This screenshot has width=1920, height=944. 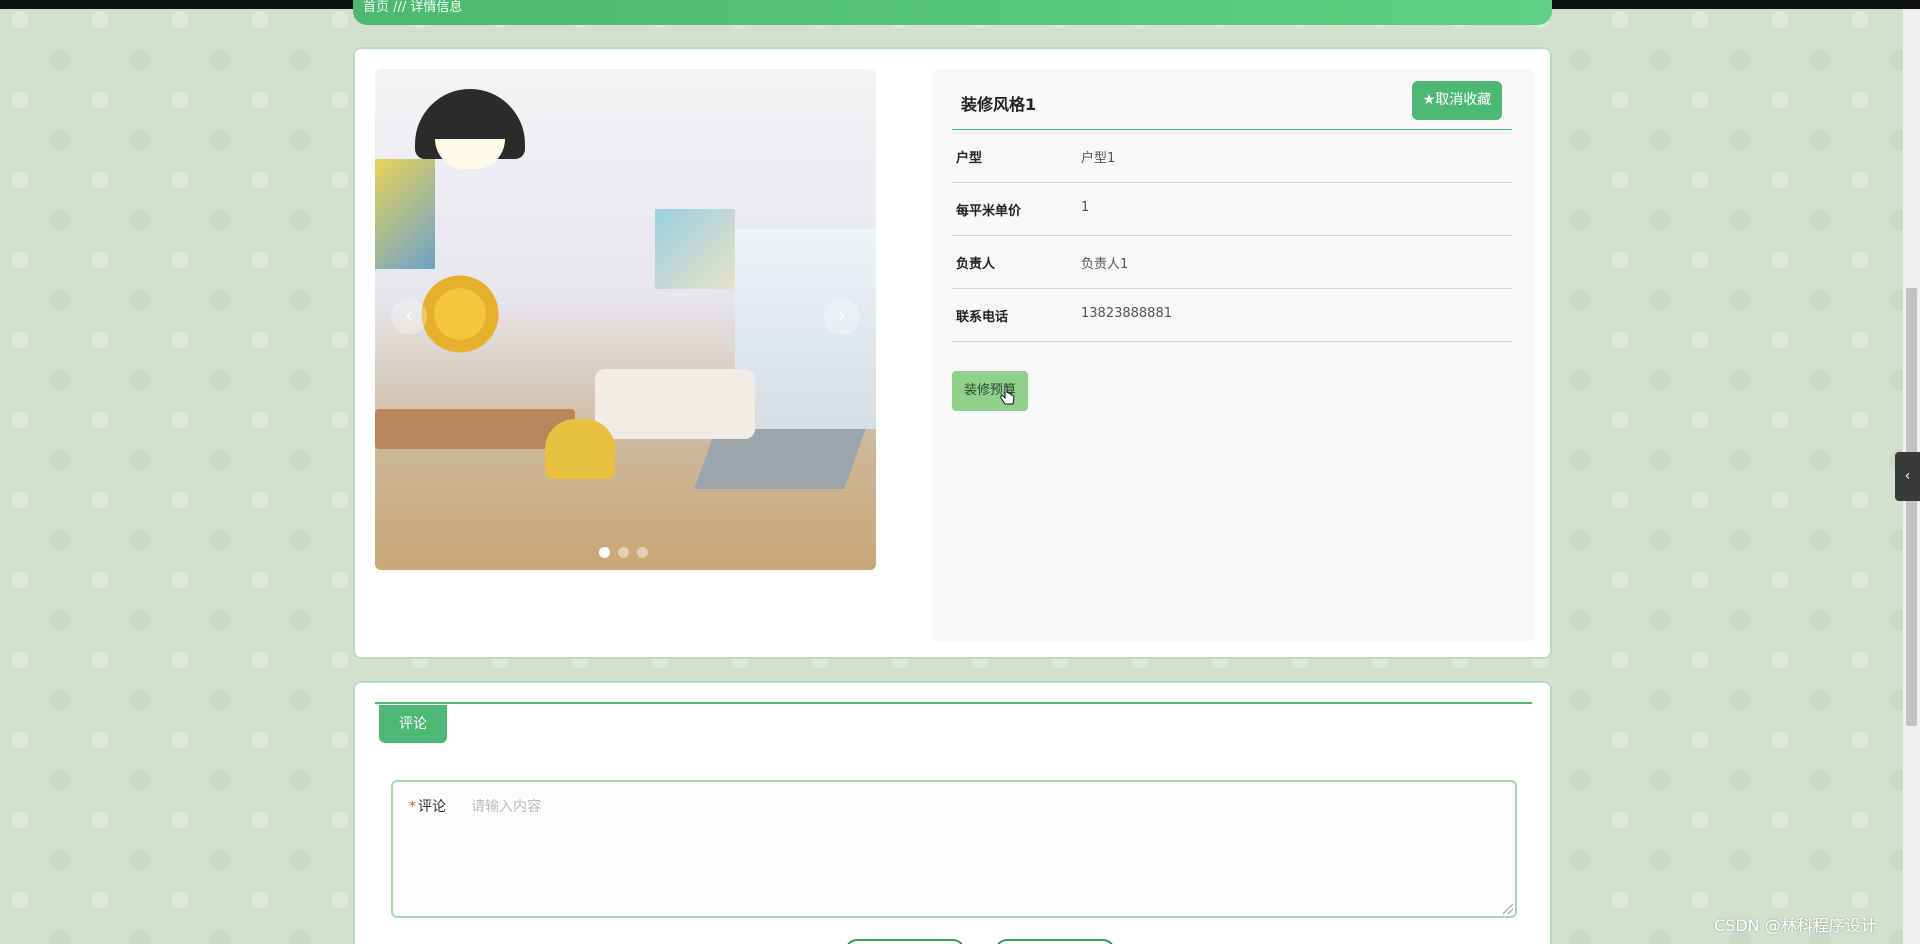 What do you see at coordinates (1232, 156) in the screenshot?
I see `info-row-layout: 户型 户型1` at bounding box center [1232, 156].